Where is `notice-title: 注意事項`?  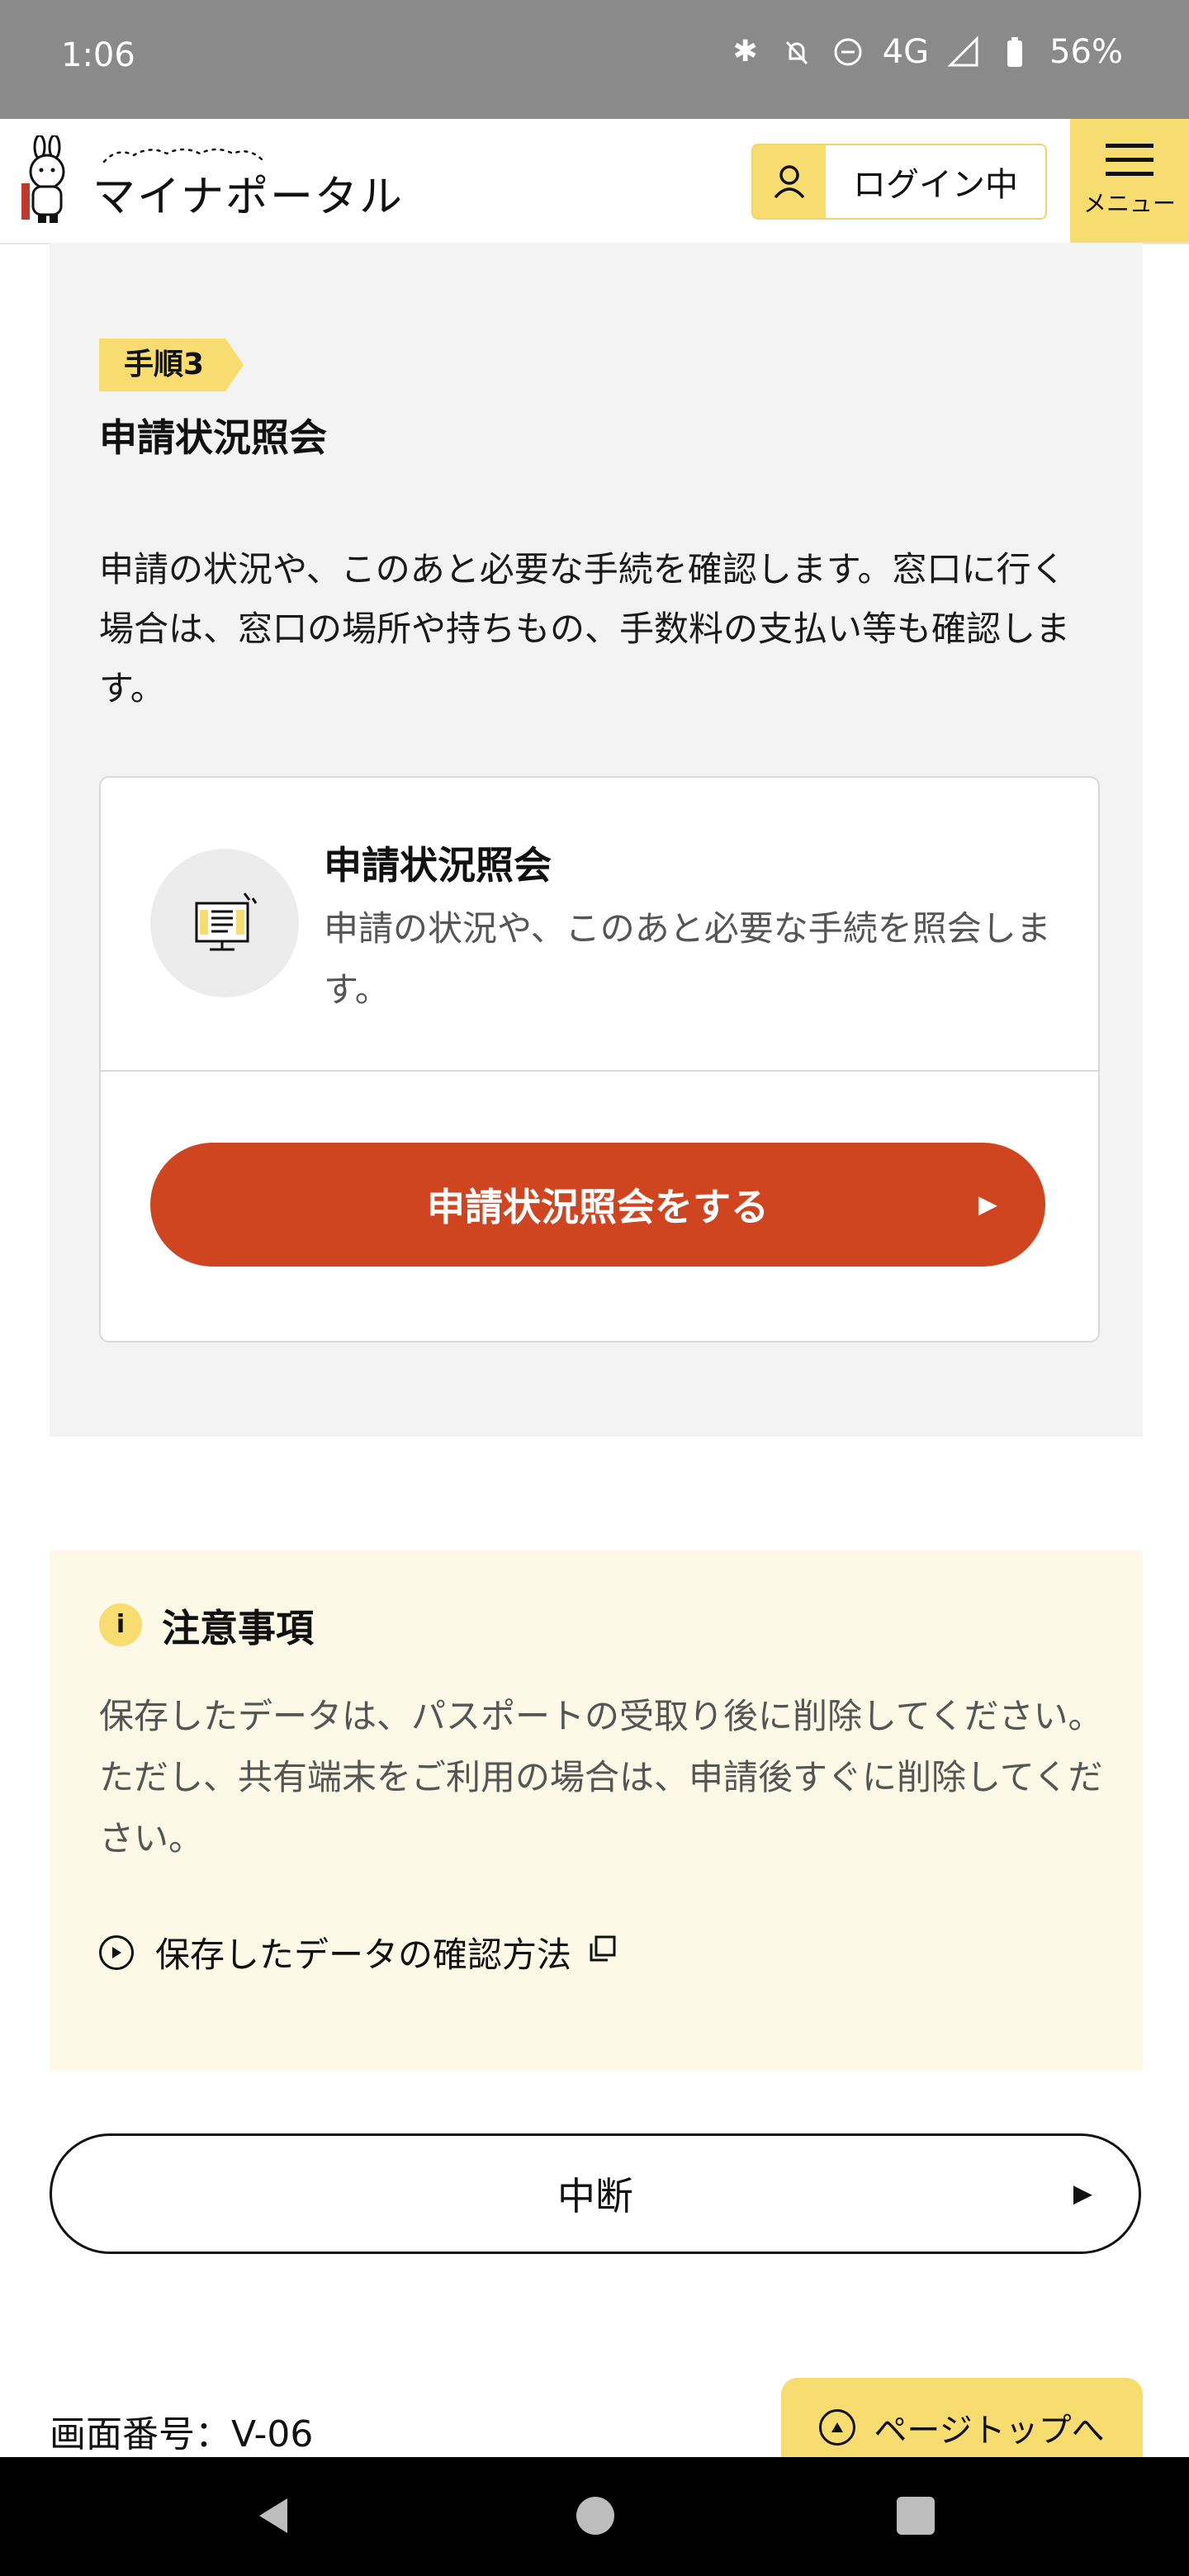 notice-title: 注意事項 is located at coordinates (238, 1628).